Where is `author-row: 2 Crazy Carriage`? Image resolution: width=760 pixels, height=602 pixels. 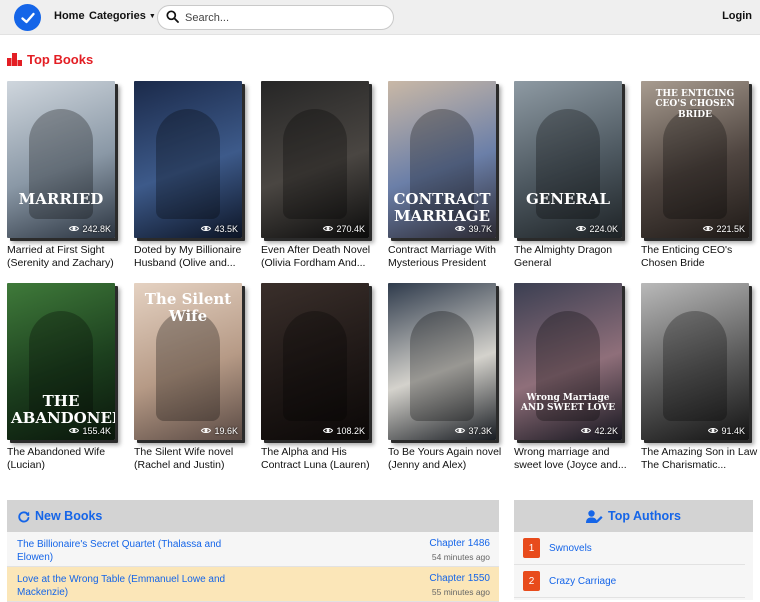
author-row: 2 Crazy Carriage is located at coordinates (629, 581).